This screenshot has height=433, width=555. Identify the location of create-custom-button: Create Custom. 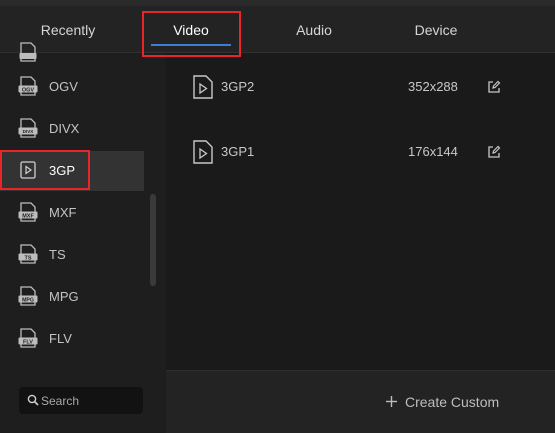
(442, 402).